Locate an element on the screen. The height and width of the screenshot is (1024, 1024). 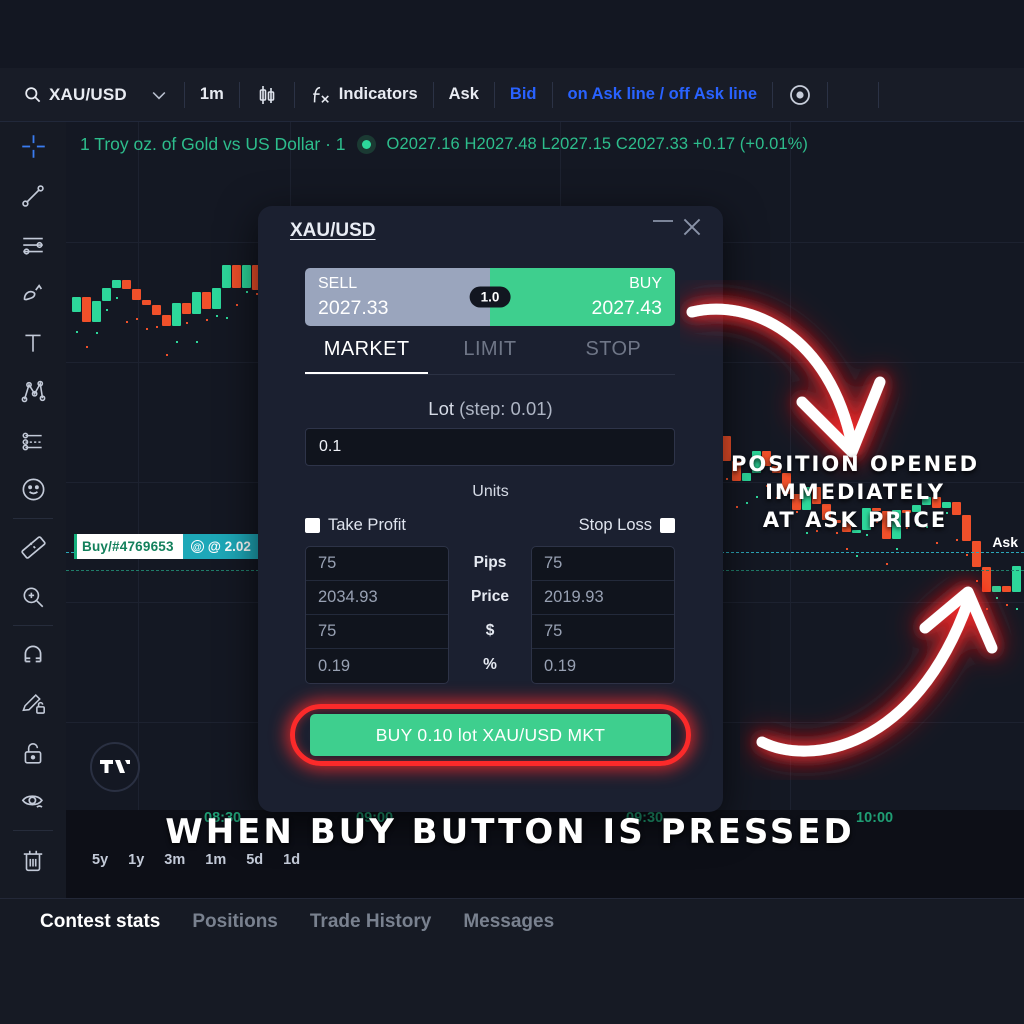
timeframe-button-1m: 1m is located at coordinates (215, 860).